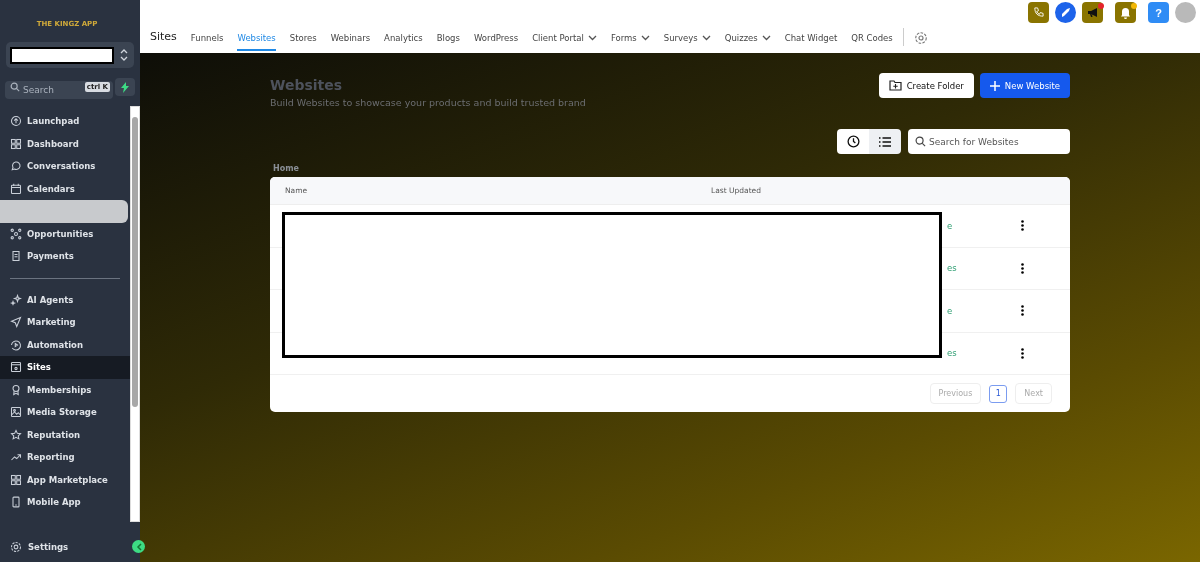  Describe the element at coordinates (65, 389) in the screenshot. I see `nav-item: Memberships` at that location.